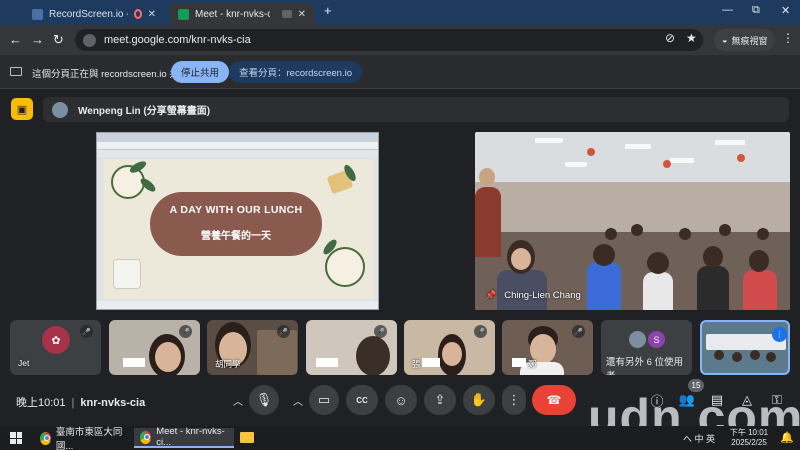 The image size is (800, 450). I want to click on incognito-icon: ◒, so click(725, 40).